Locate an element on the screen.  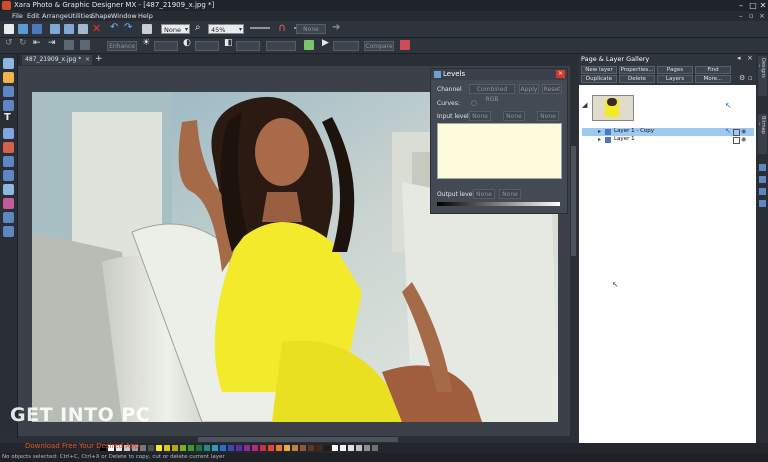
freehand-tool-icon is located at coordinates (8, 91).